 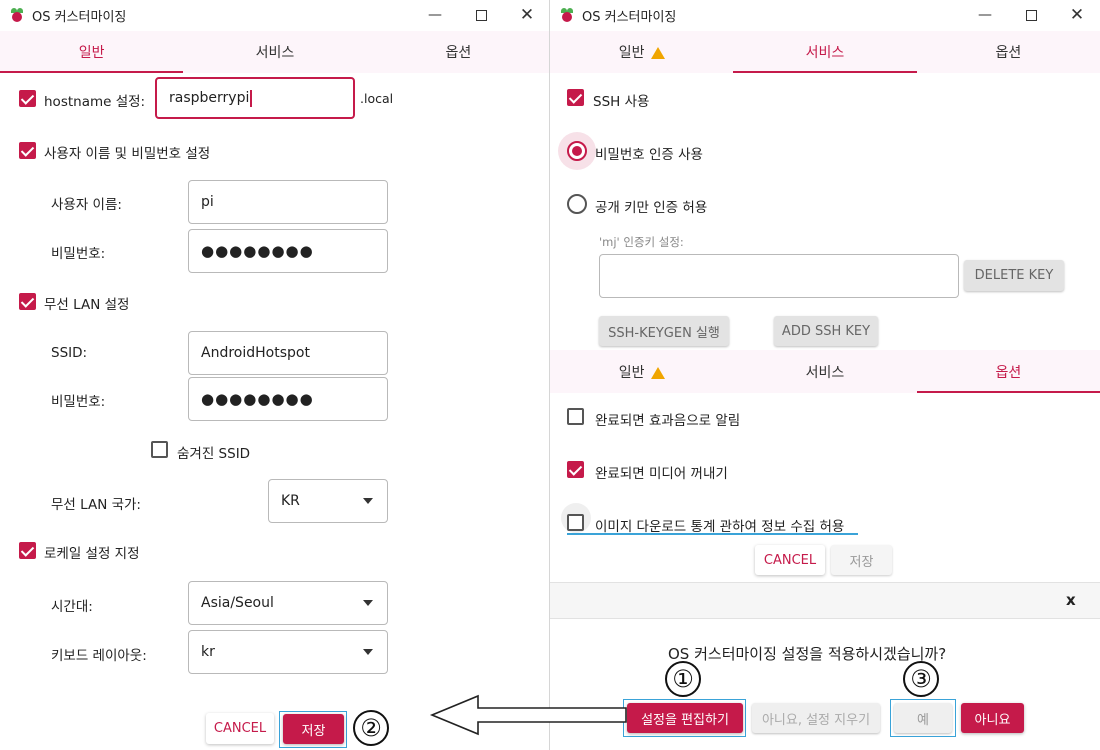 What do you see at coordinates (825, 601) in the screenshot?
I see `dialog-header` at bounding box center [825, 601].